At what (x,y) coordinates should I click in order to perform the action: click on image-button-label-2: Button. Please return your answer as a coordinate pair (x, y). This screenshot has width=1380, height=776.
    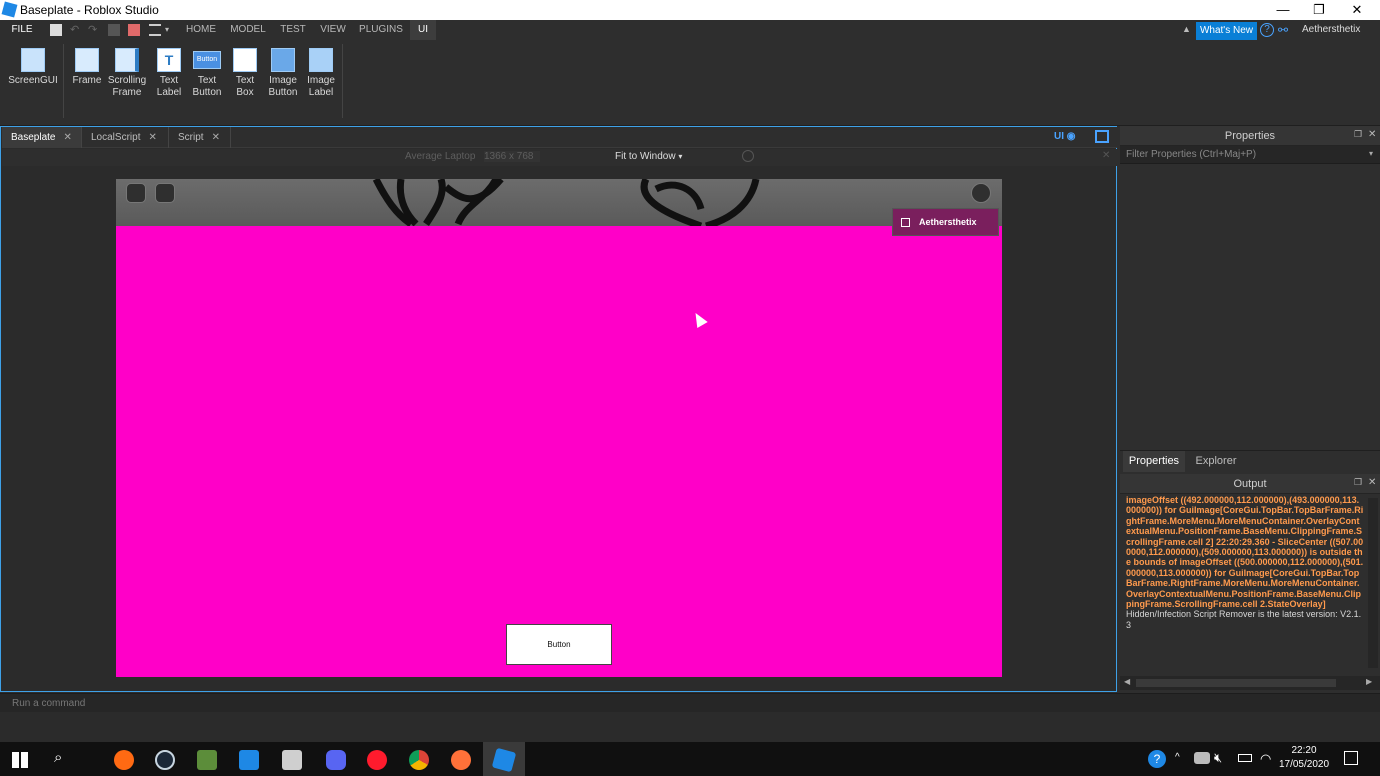
    Looking at the image, I should click on (283, 92).